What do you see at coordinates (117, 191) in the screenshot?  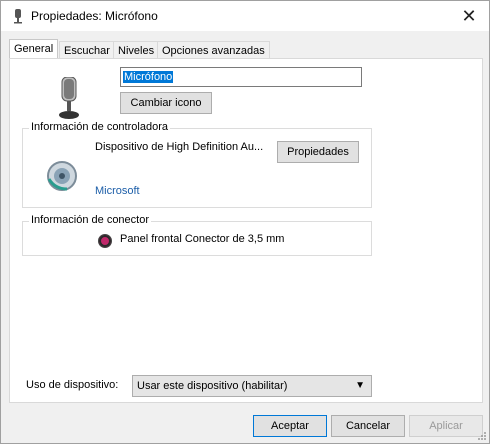 I see `manufacturer-link: Microsoft` at bounding box center [117, 191].